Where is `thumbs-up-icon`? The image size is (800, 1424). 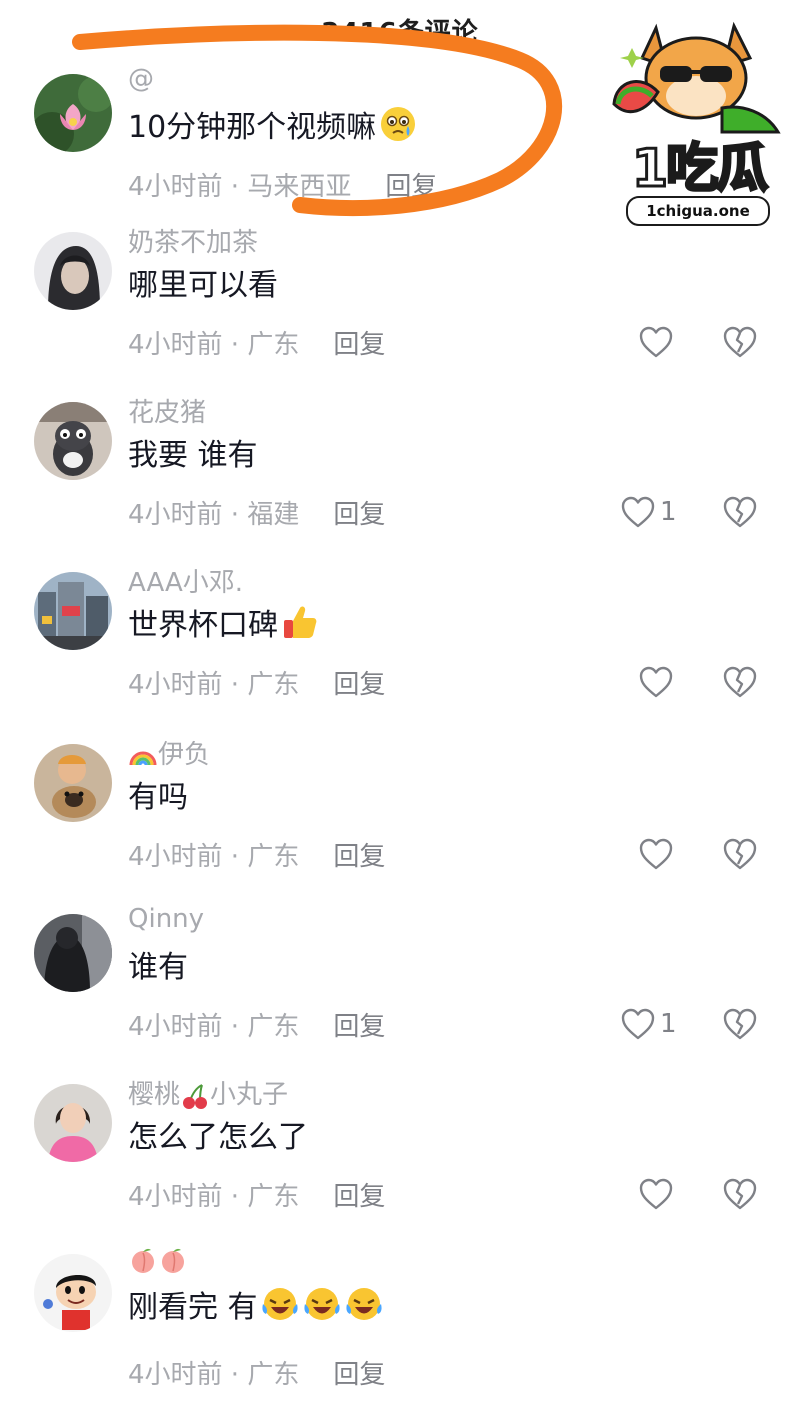 thumbs-up-icon is located at coordinates (300, 622).